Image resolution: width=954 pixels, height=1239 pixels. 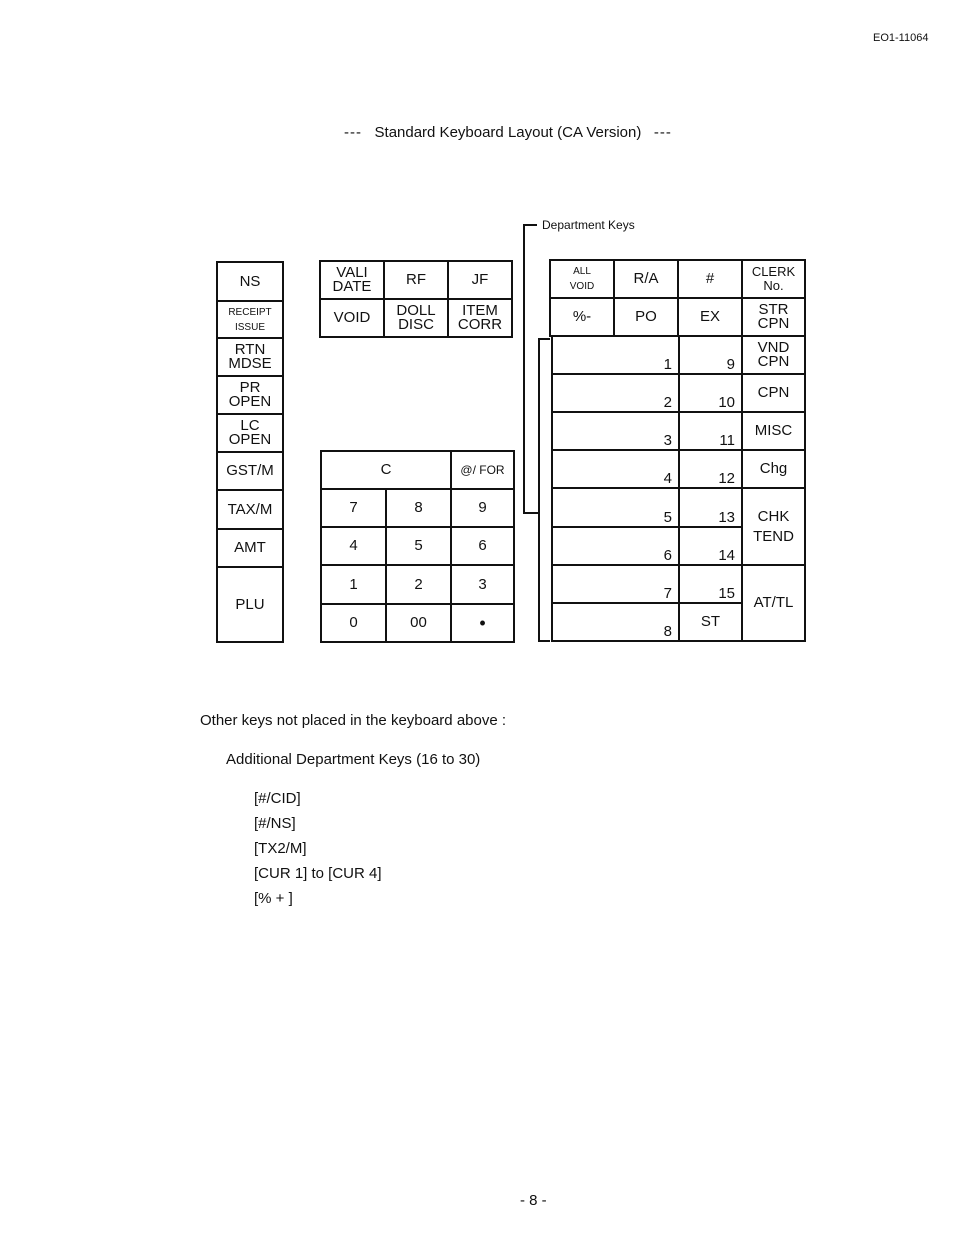 I want to click on bracket-inner-bottom, so click(x=544, y=641).